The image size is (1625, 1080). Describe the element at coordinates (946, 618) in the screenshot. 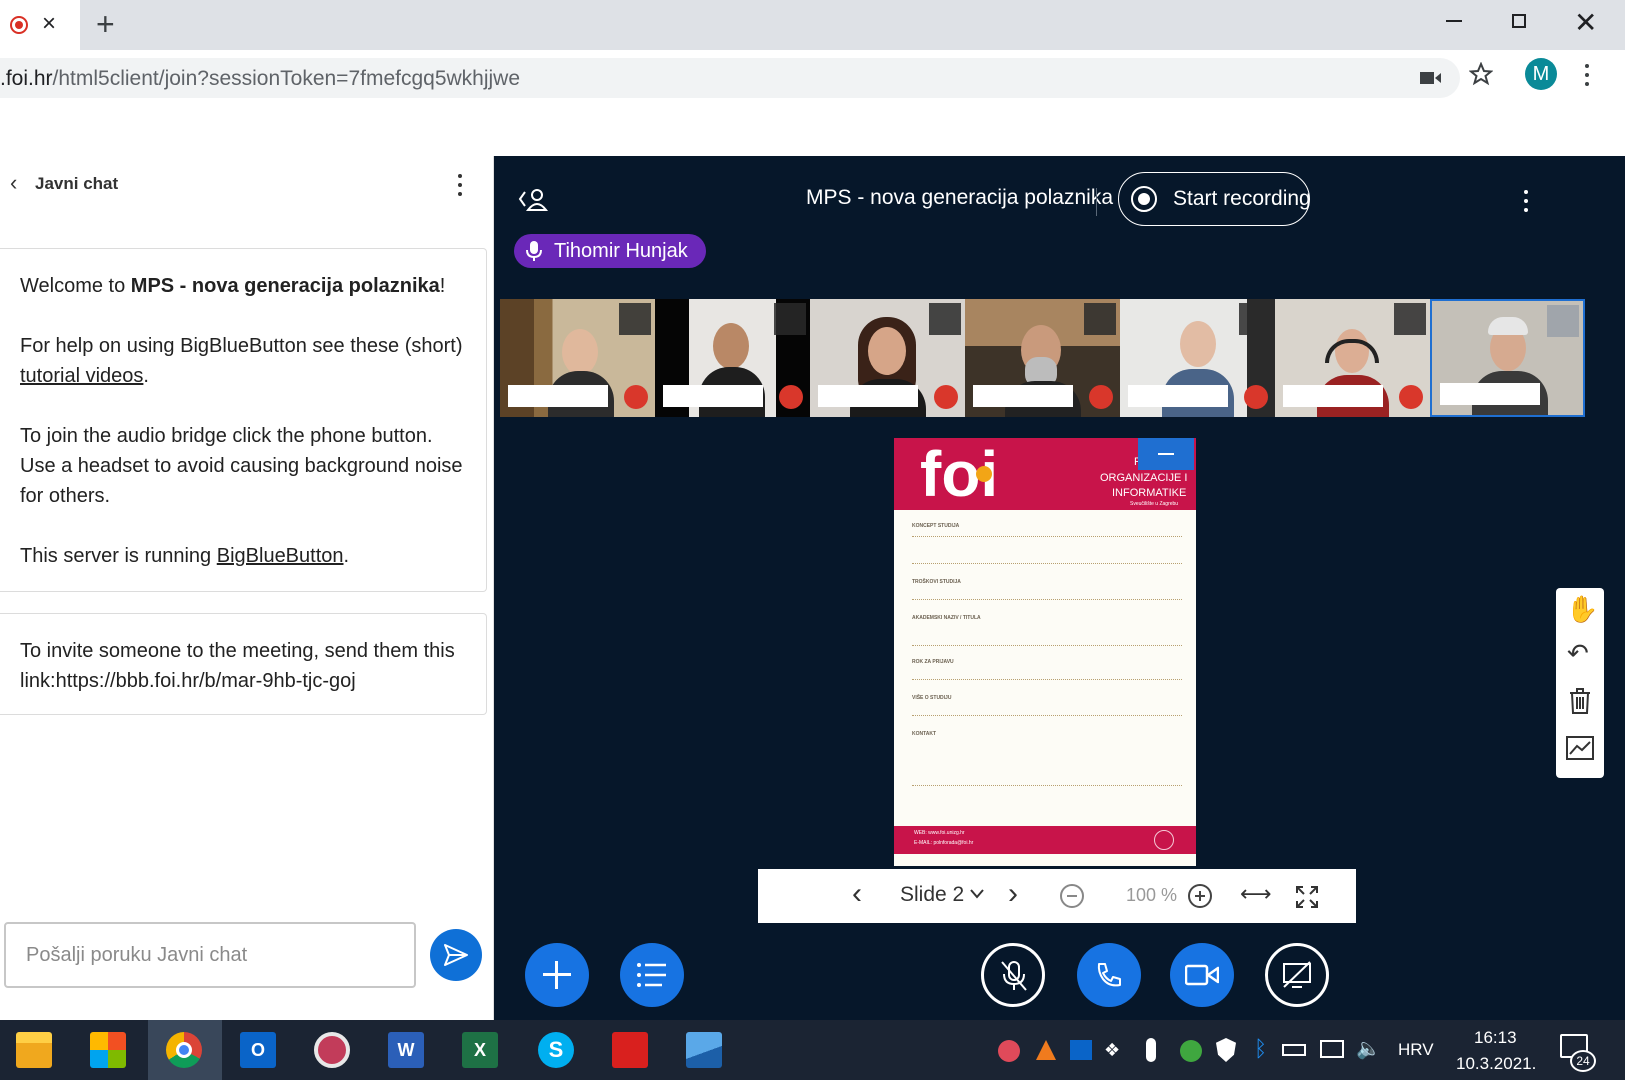

I see `slide-section-heading: AKADEMSKI NAZIV / TITULA` at that location.